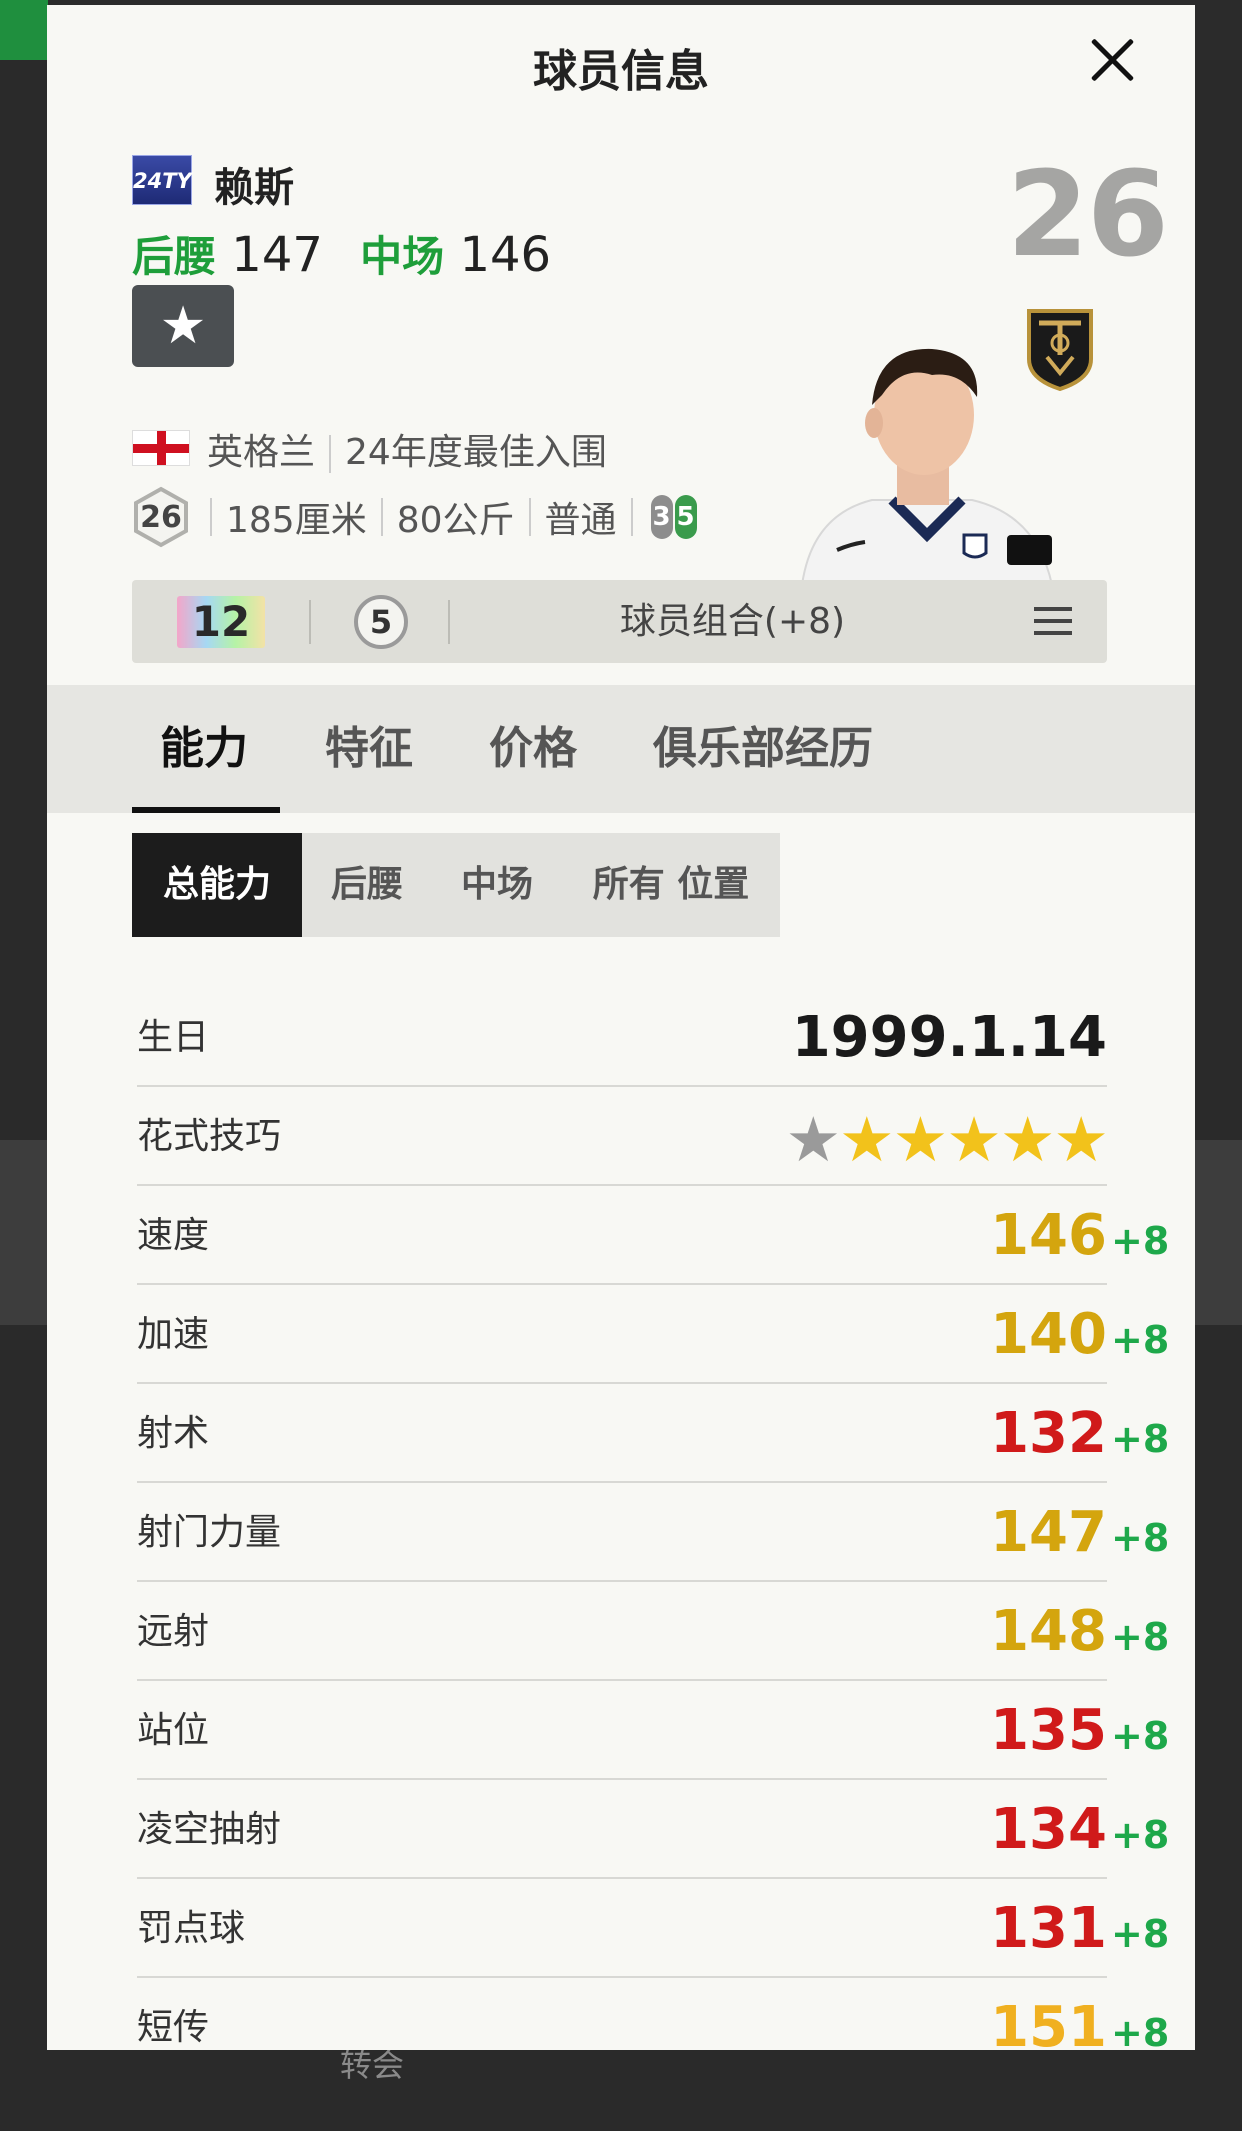 The height and width of the screenshot is (2131, 1242). Describe the element at coordinates (402, 256) in the screenshot. I see `position-label: 中场` at that location.